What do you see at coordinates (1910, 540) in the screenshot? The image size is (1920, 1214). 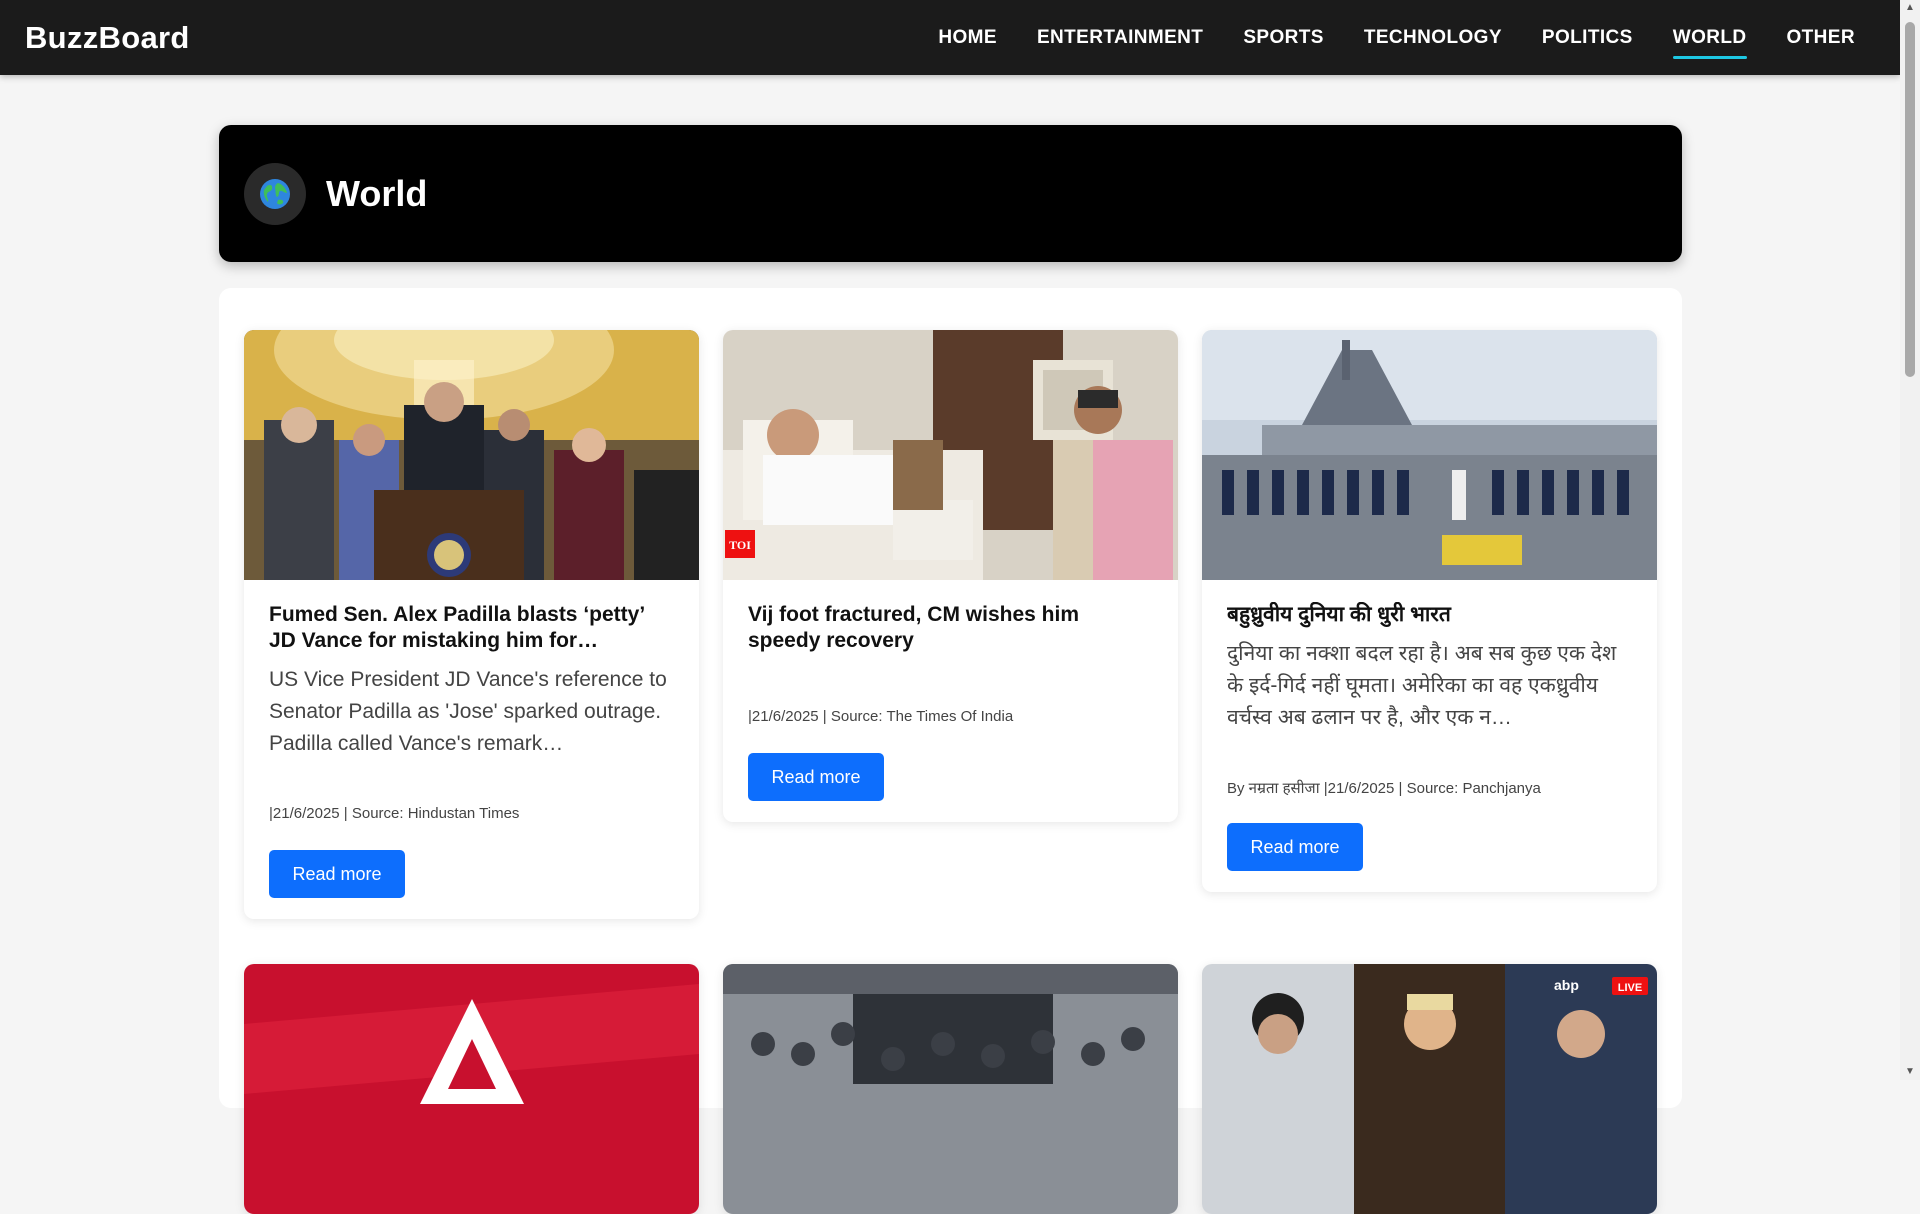 I see `page-scrollbar: ▲ ▼` at bounding box center [1910, 540].